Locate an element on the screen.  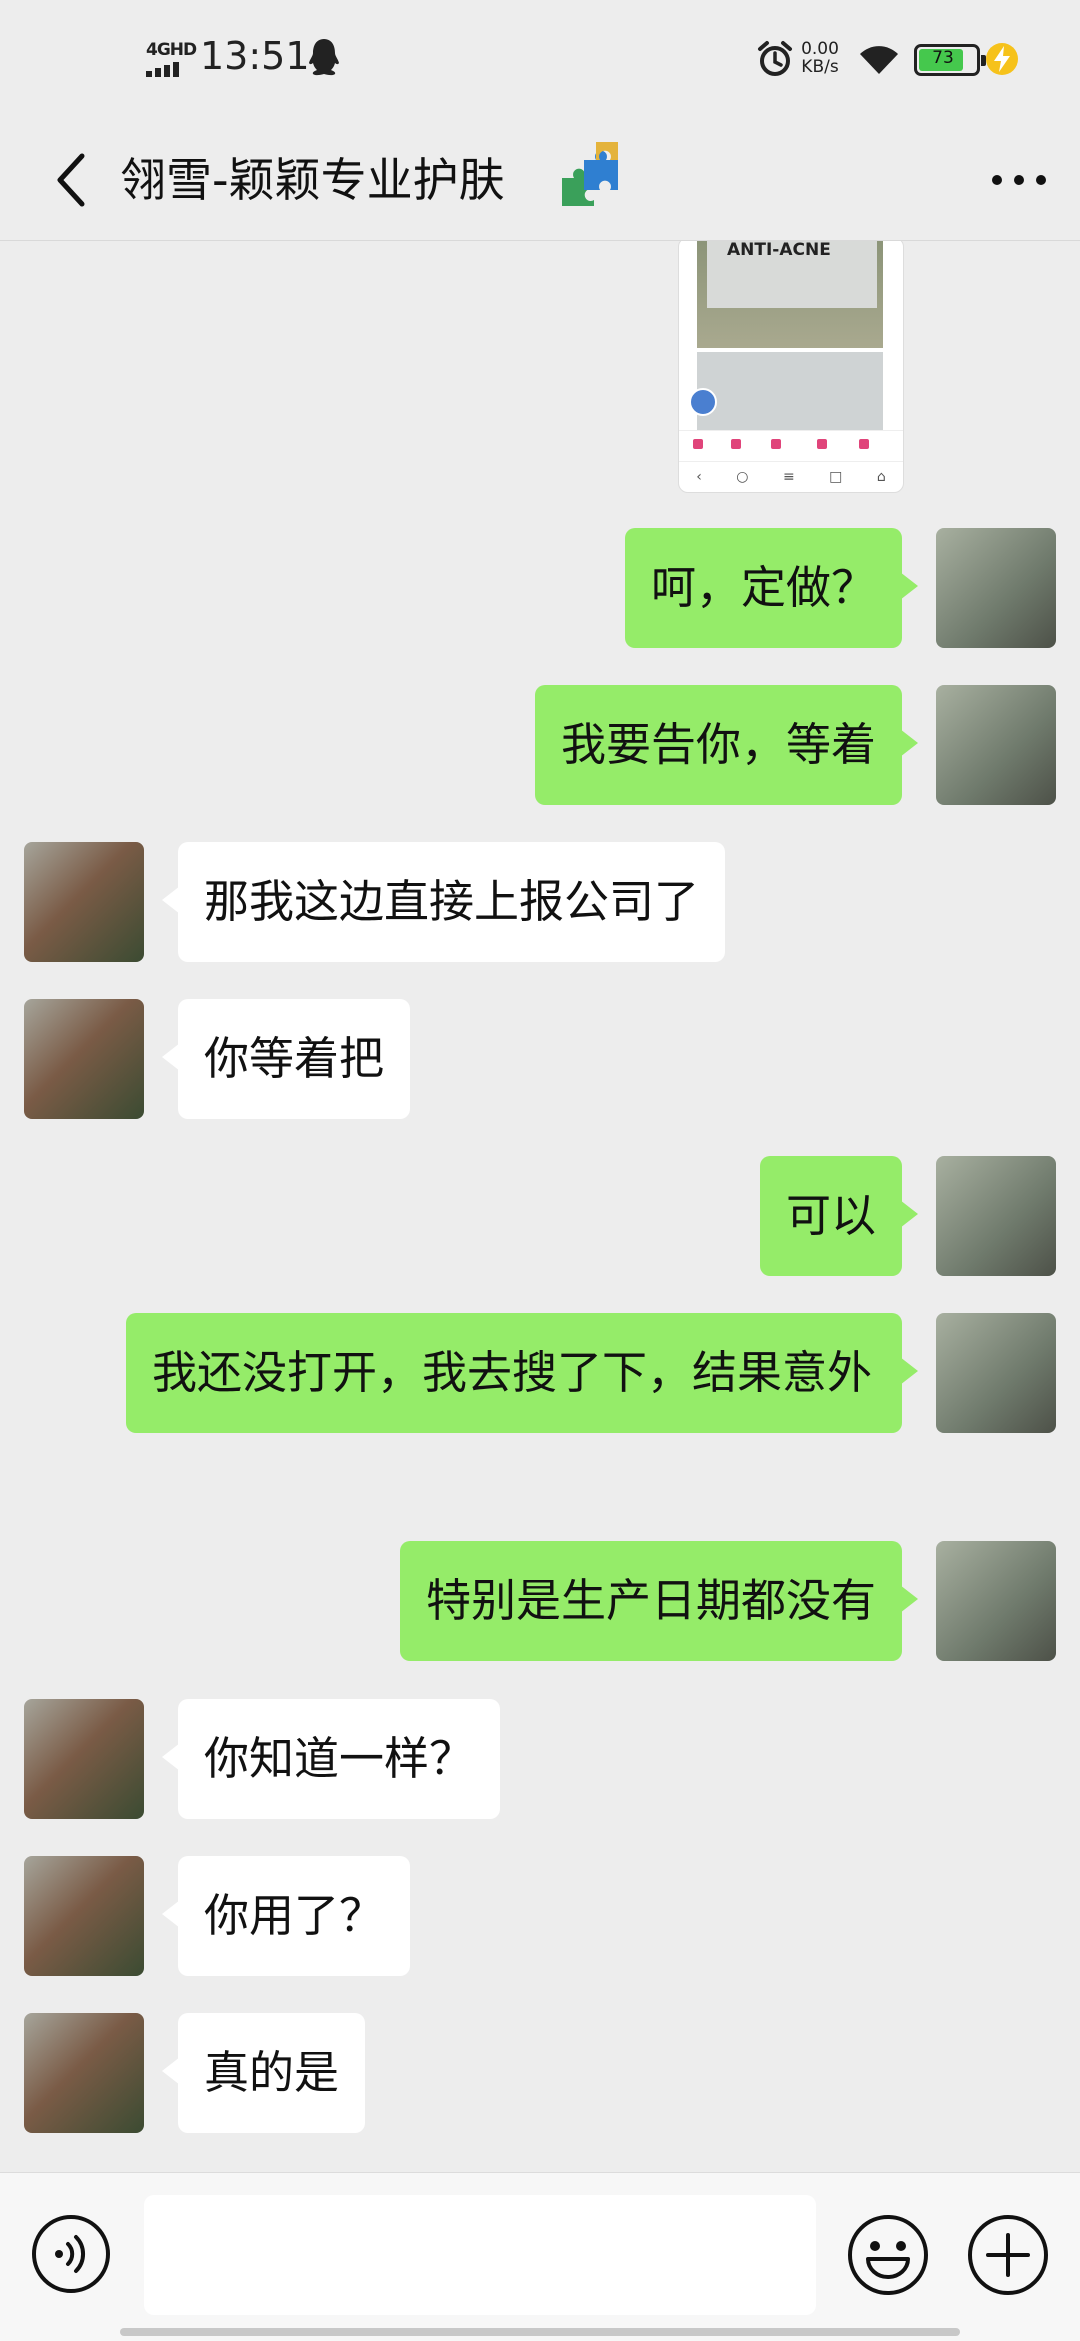
chevron-left-icon is located at coordinates (71, 180).